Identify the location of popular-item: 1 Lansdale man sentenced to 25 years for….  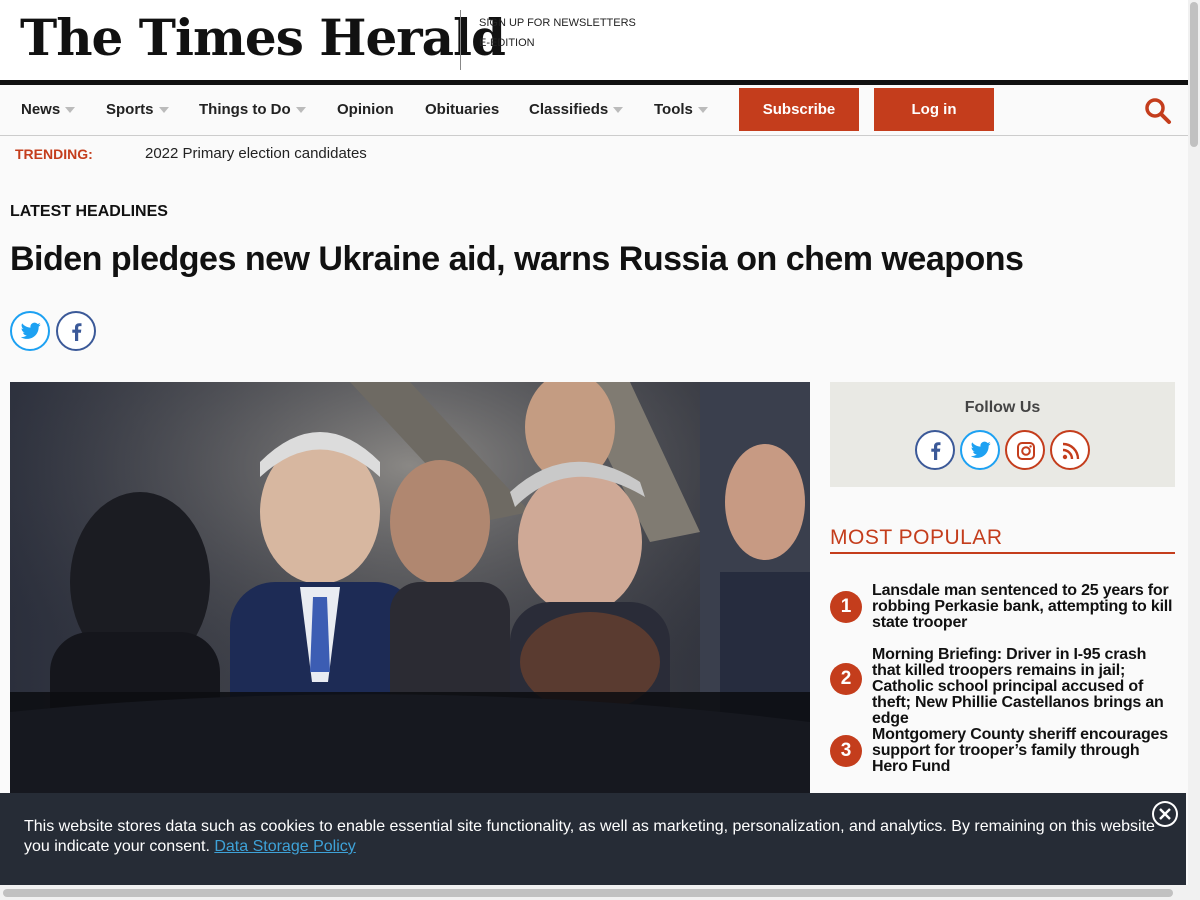
(1002, 608).